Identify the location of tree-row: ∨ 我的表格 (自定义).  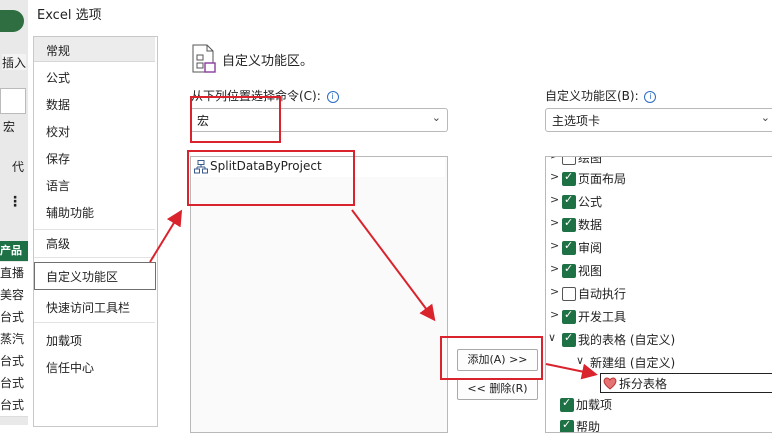
(659, 339).